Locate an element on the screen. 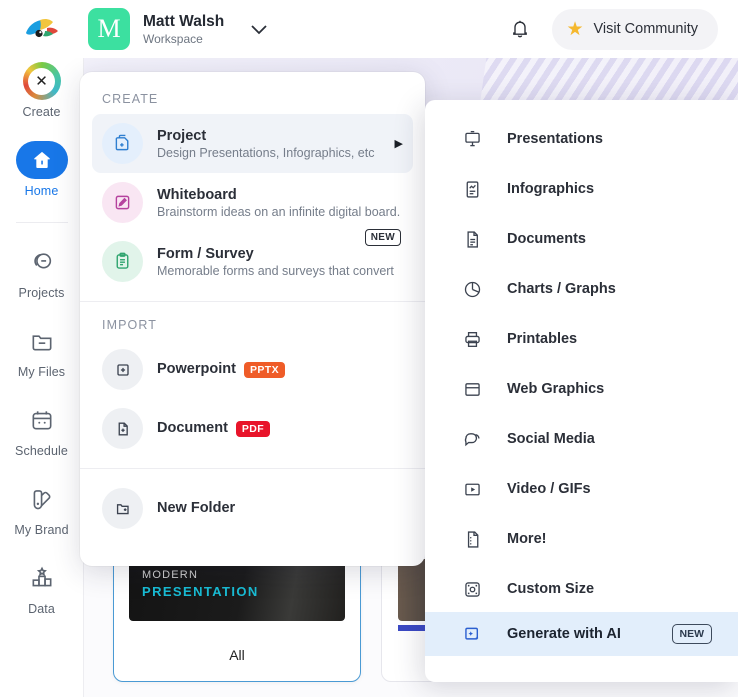 Image resolution: width=738 pixels, height=697 pixels. podium-chart-icon is located at coordinates (42, 578).